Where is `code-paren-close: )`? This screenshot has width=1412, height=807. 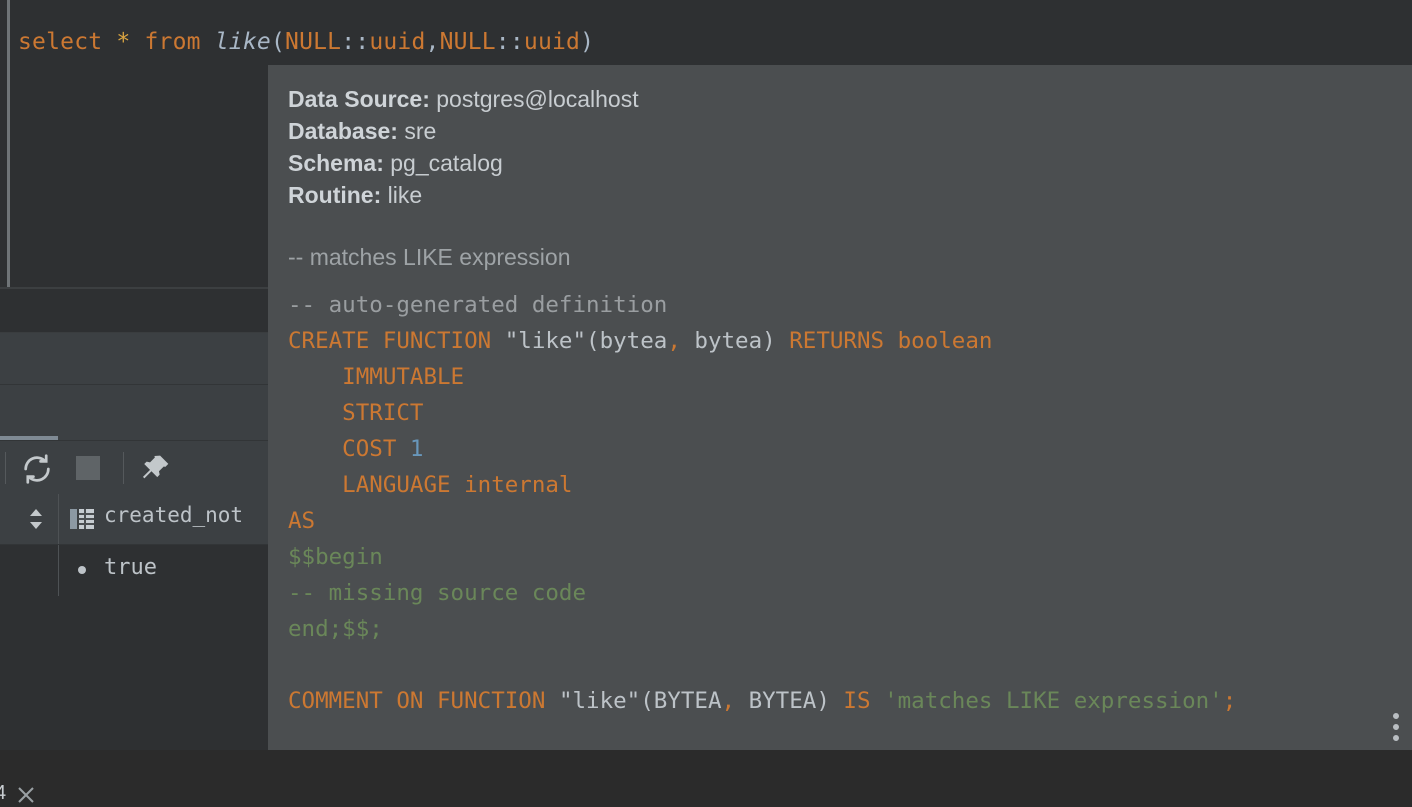
code-paren-close: ) is located at coordinates (769, 341).